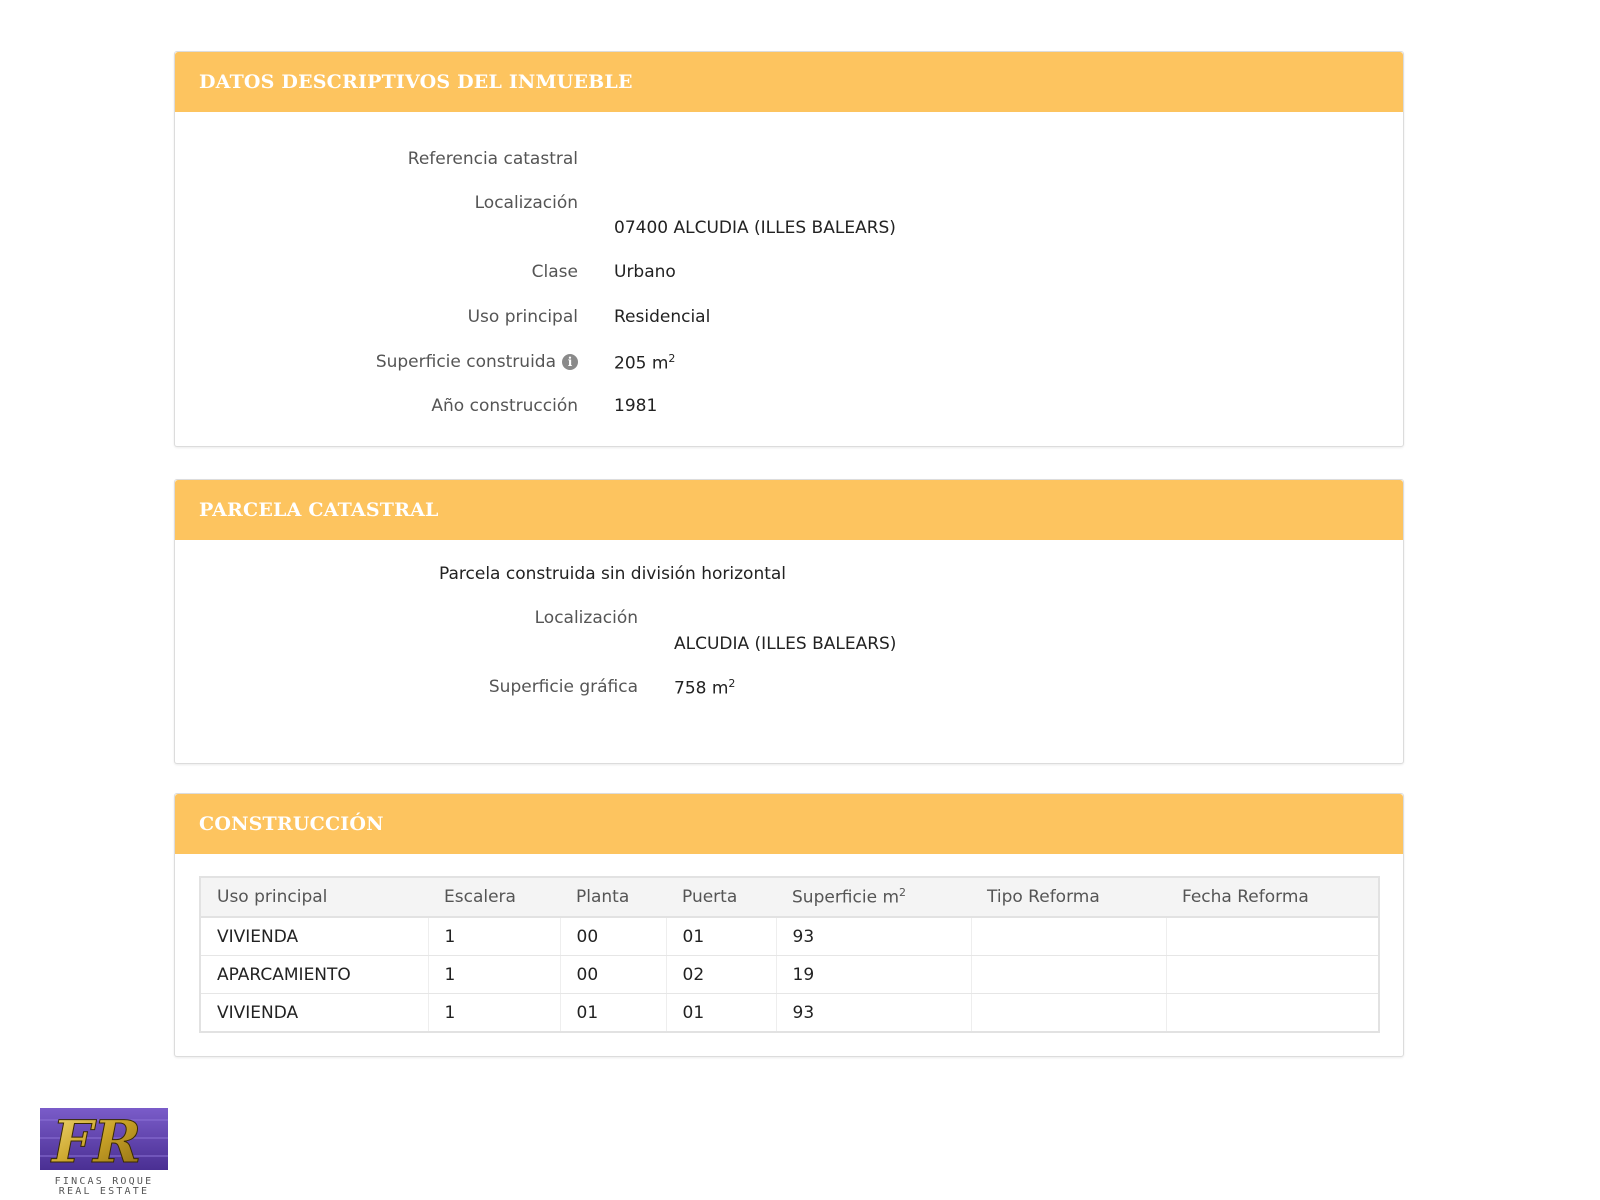 The image size is (1600, 1200). Describe the element at coordinates (104, 1190) in the screenshot. I see `logo-line2: REAL ESTATE` at that location.